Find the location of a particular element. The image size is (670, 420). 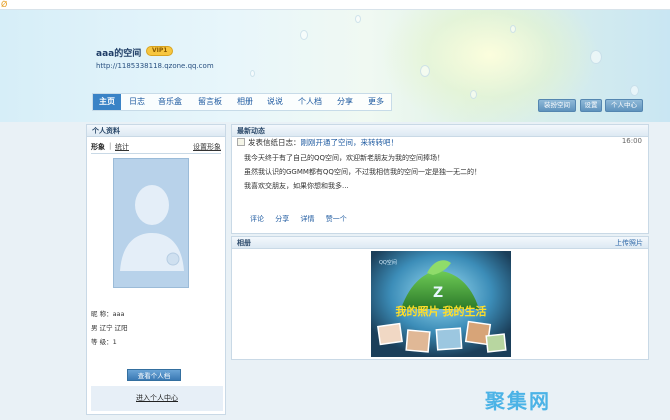

feed-item-link: 刚刚开通了空间，来转转吧！ is located at coordinates (350, 142).